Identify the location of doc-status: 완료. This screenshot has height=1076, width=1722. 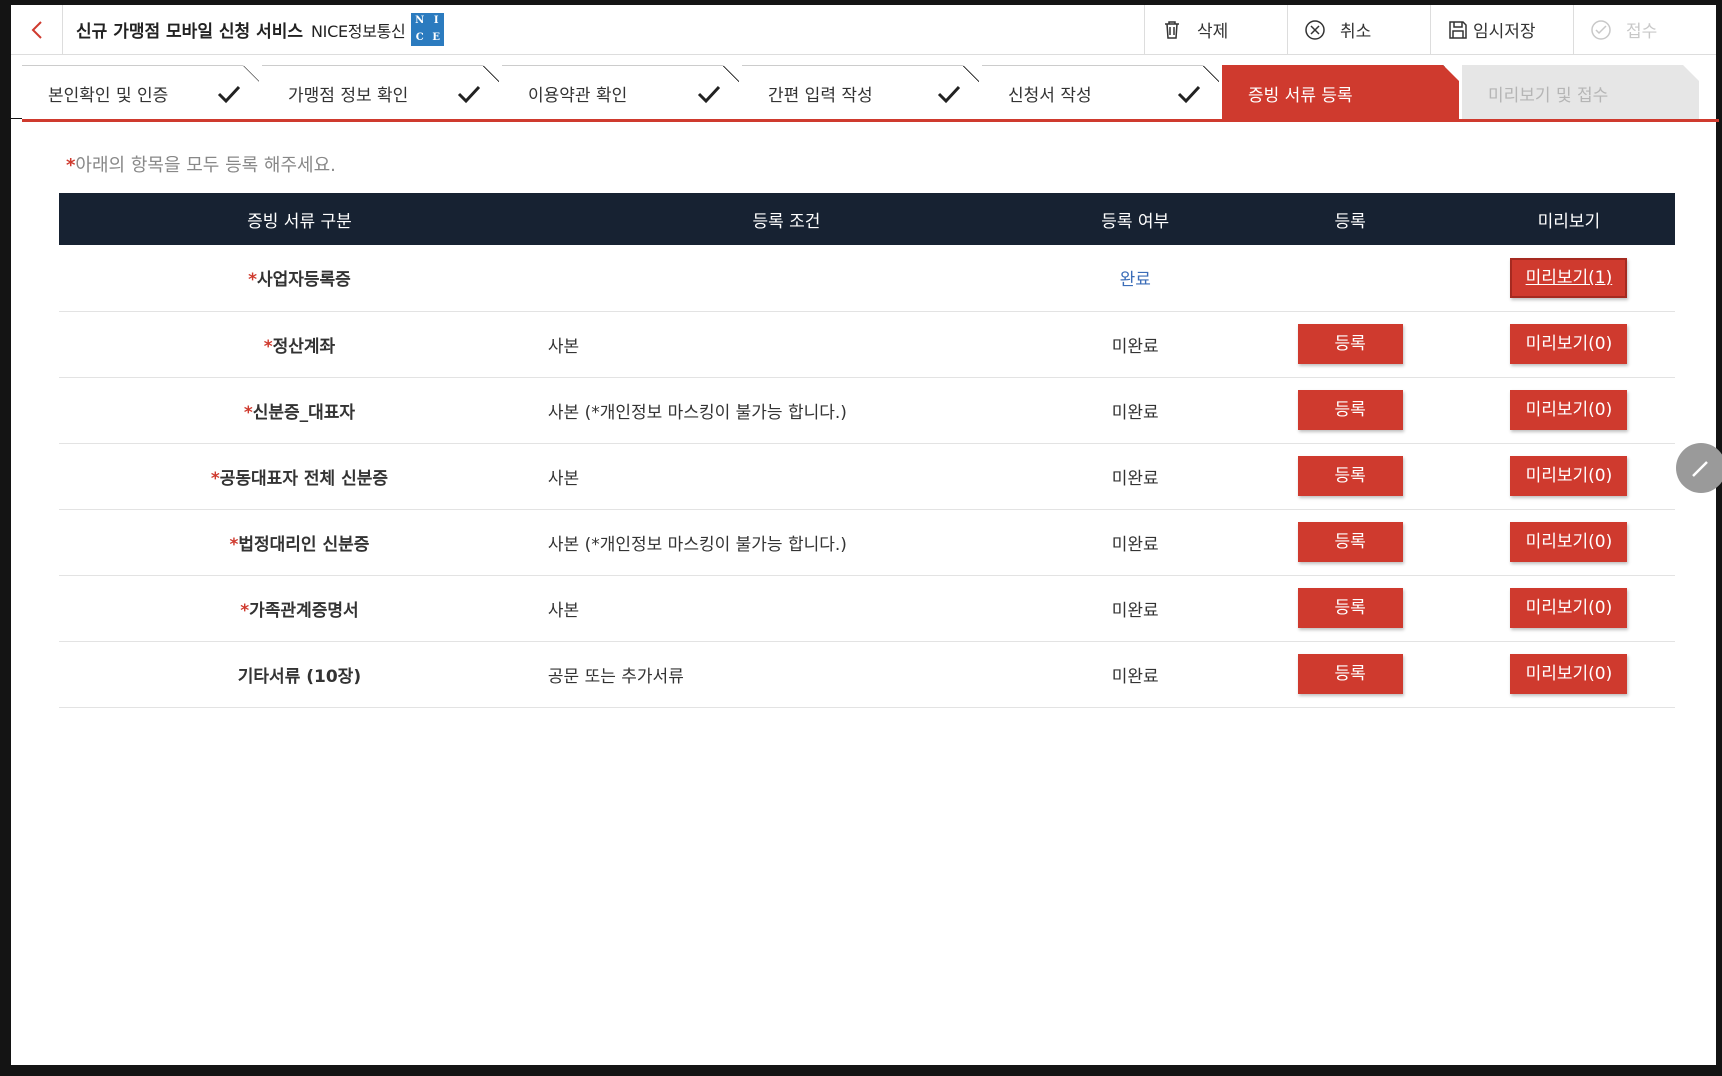
(1135, 278).